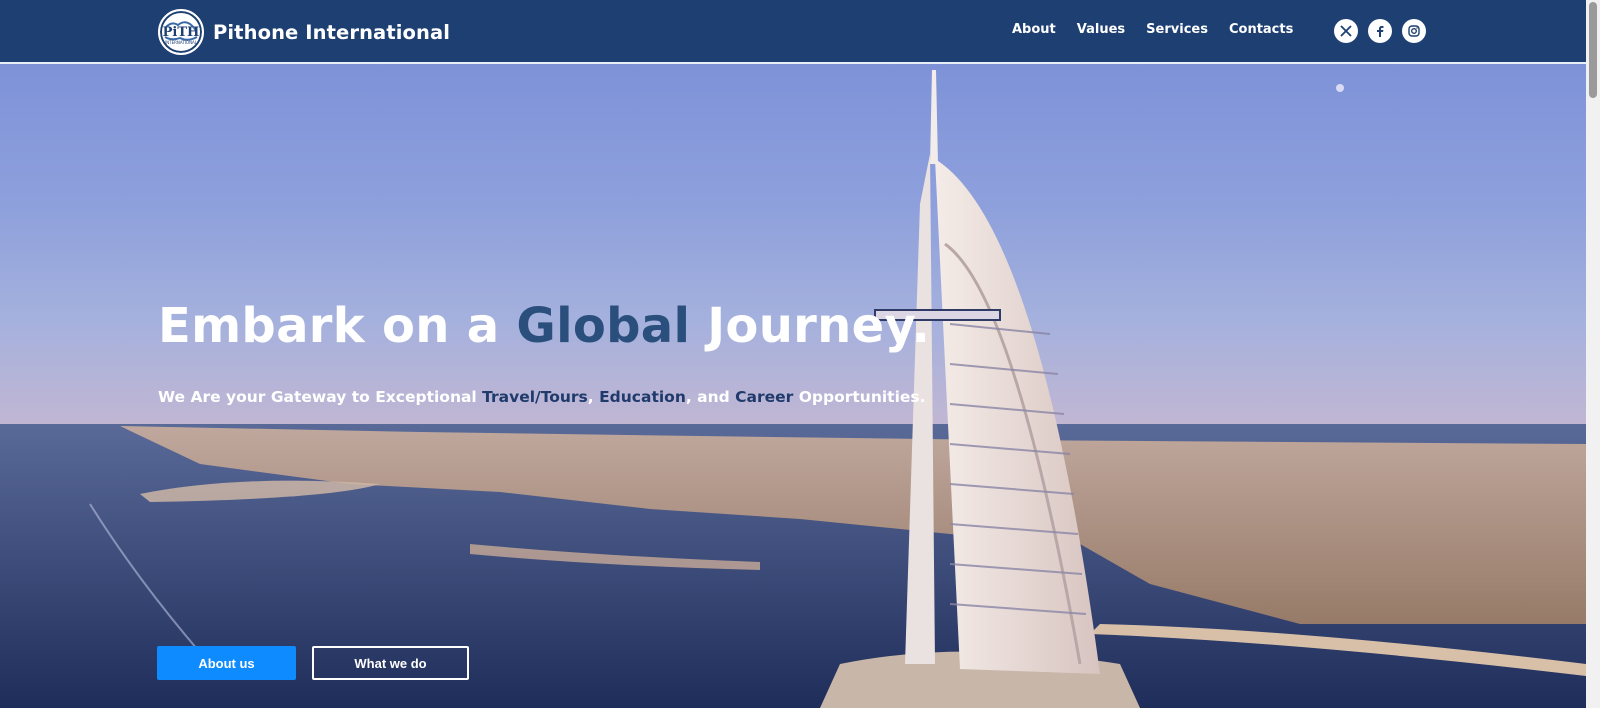 The width and height of the screenshot is (1600, 708). Describe the element at coordinates (535, 397) in the screenshot. I see `hero-subtitle-travel: Travel/Tours` at that location.